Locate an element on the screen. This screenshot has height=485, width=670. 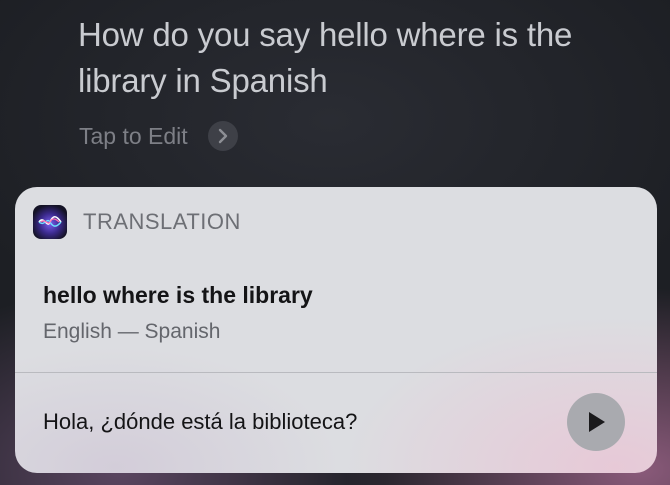
play-translation-button is located at coordinates (596, 422).